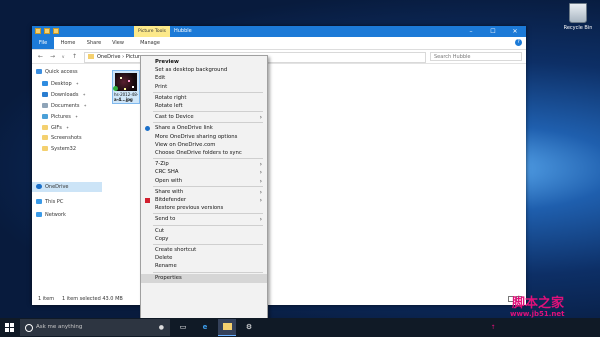  Describe the element at coordinates (56, 31) in the screenshot. I see `new-folder-icon` at that location.